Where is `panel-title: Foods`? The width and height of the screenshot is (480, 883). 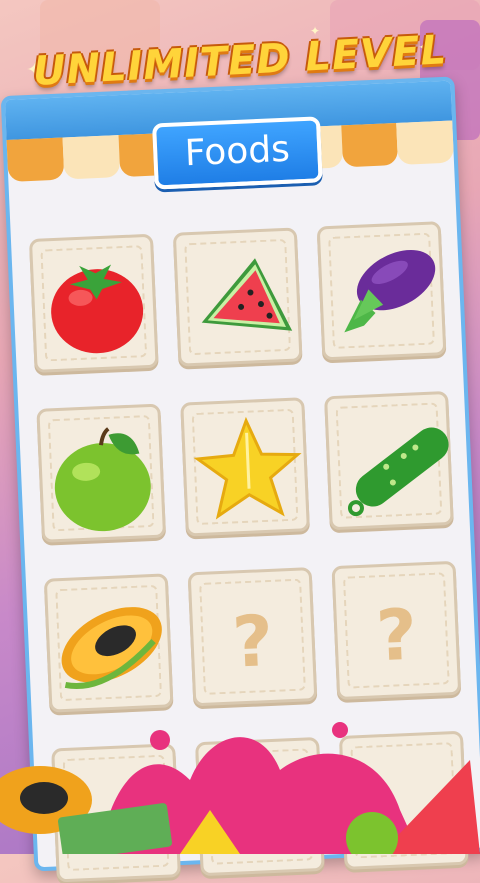 panel-title: Foods is located at coordinates (237, 153).